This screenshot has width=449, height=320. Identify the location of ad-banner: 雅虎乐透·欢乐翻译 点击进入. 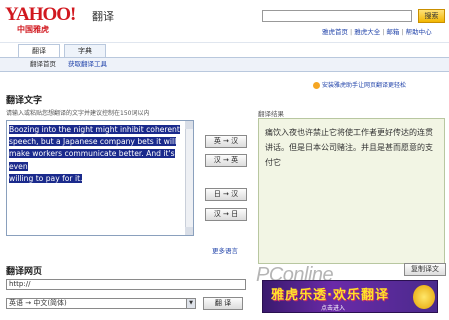
(350, 296).